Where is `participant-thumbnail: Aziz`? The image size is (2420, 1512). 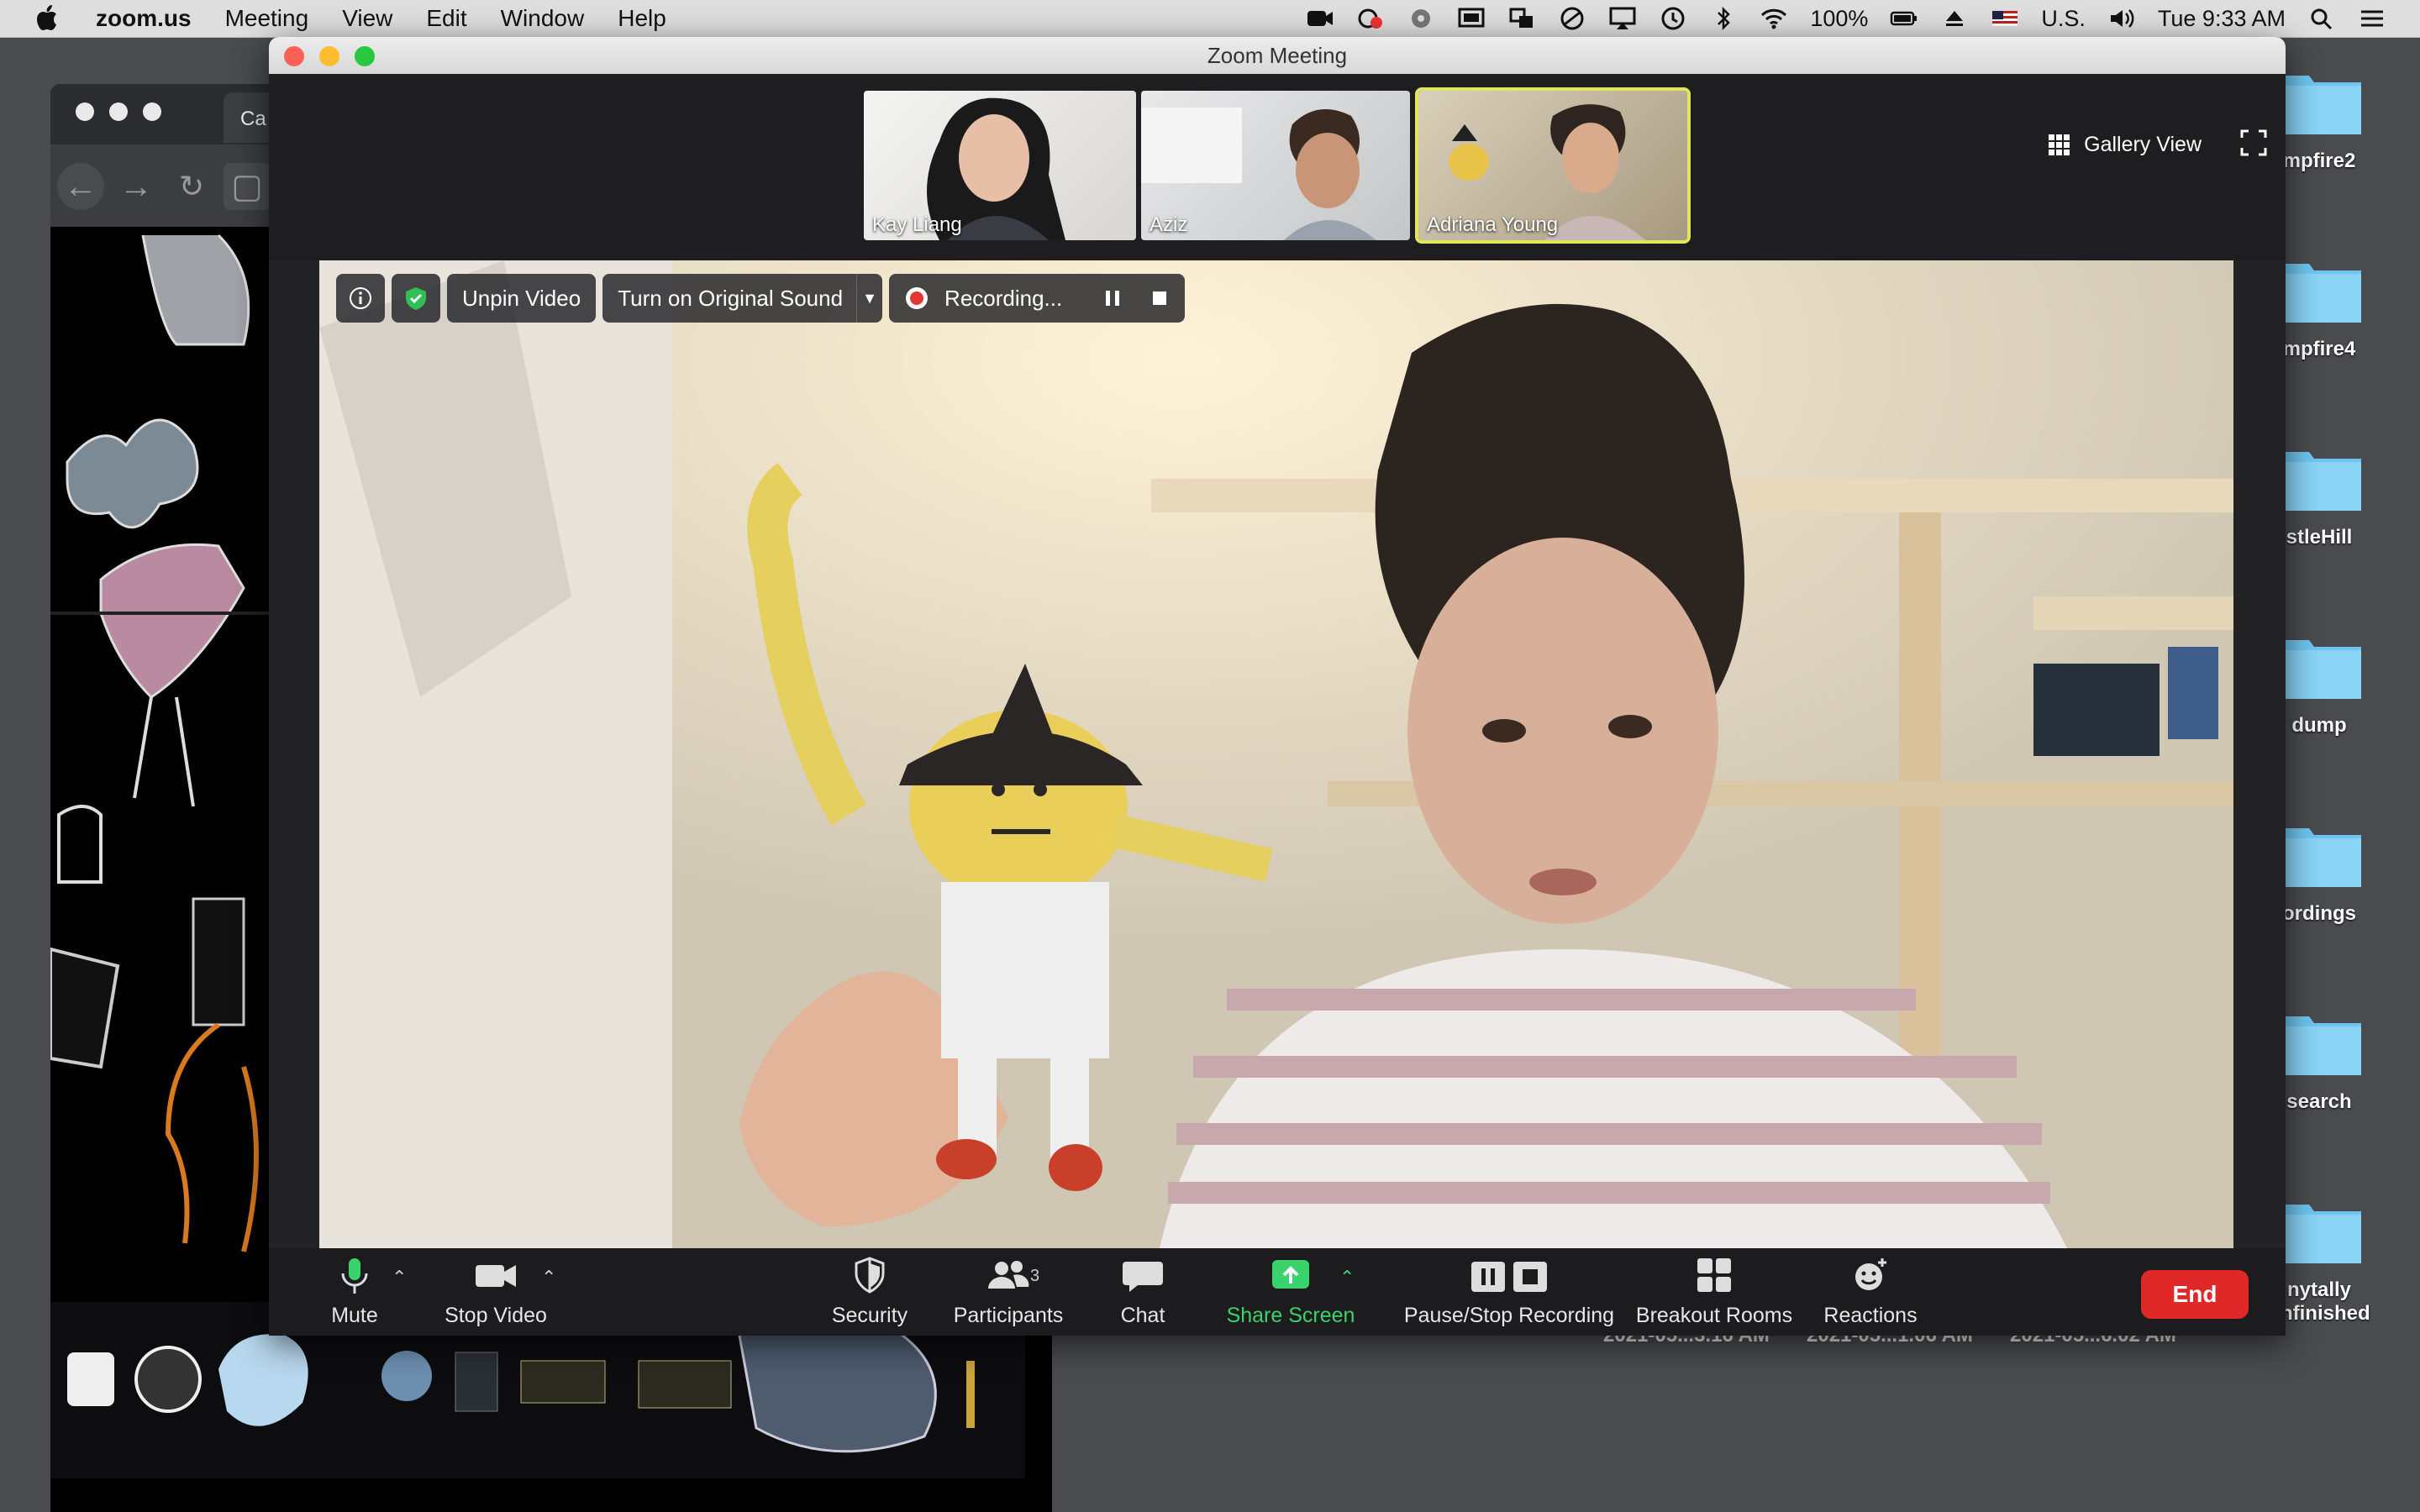 participant-thumbnail: Aziz is located at coordinates (1275, 165).